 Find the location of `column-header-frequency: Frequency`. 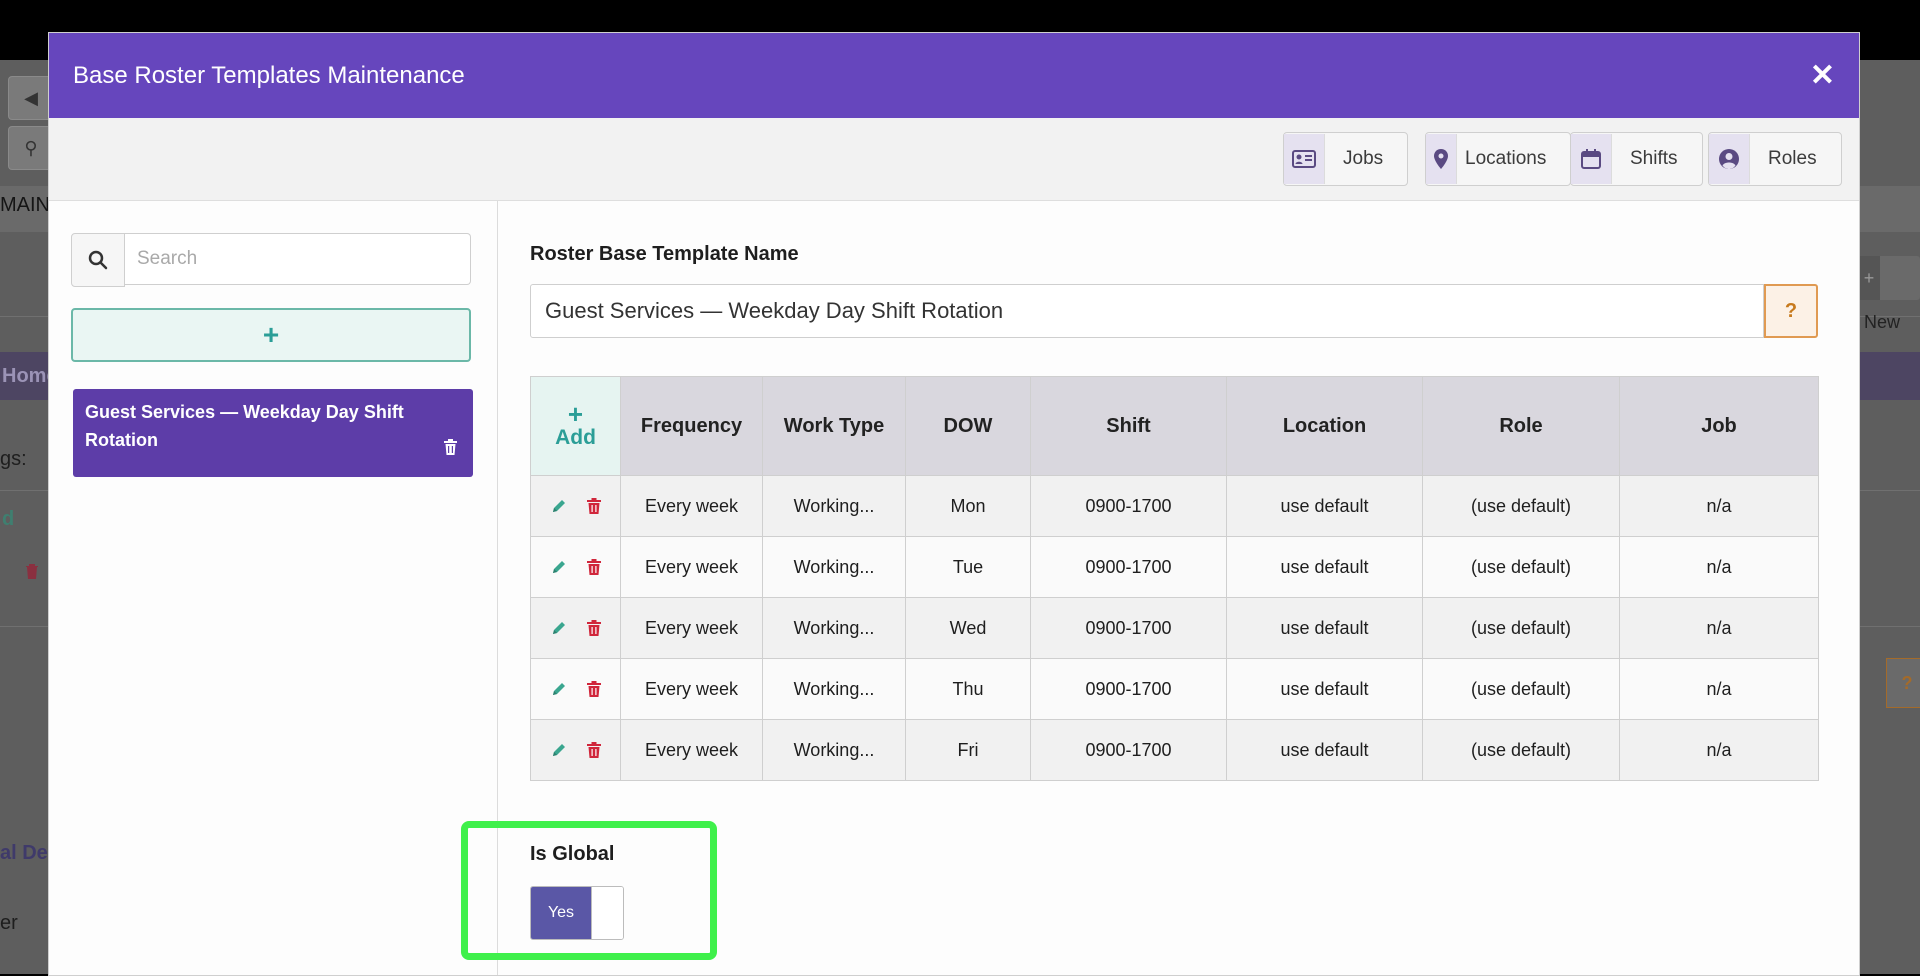

column-header-frequency: Frequency is located at coordinates (691, 426).